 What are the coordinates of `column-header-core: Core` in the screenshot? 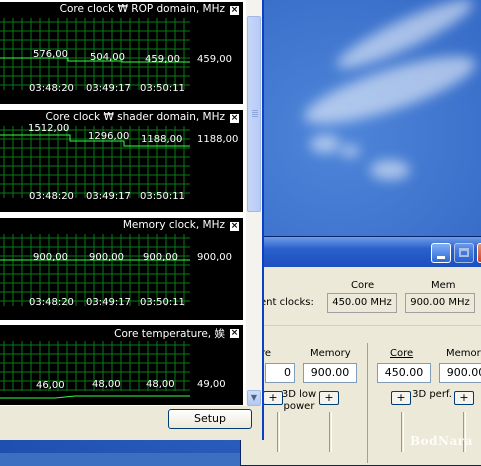 It's located at (363, 285).